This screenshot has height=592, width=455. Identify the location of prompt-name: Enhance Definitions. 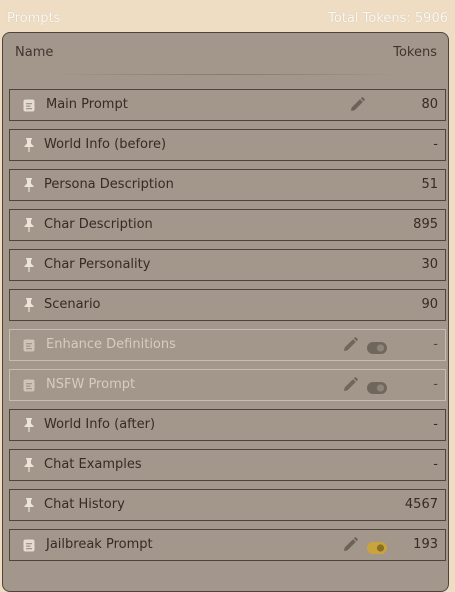
(111, 344).